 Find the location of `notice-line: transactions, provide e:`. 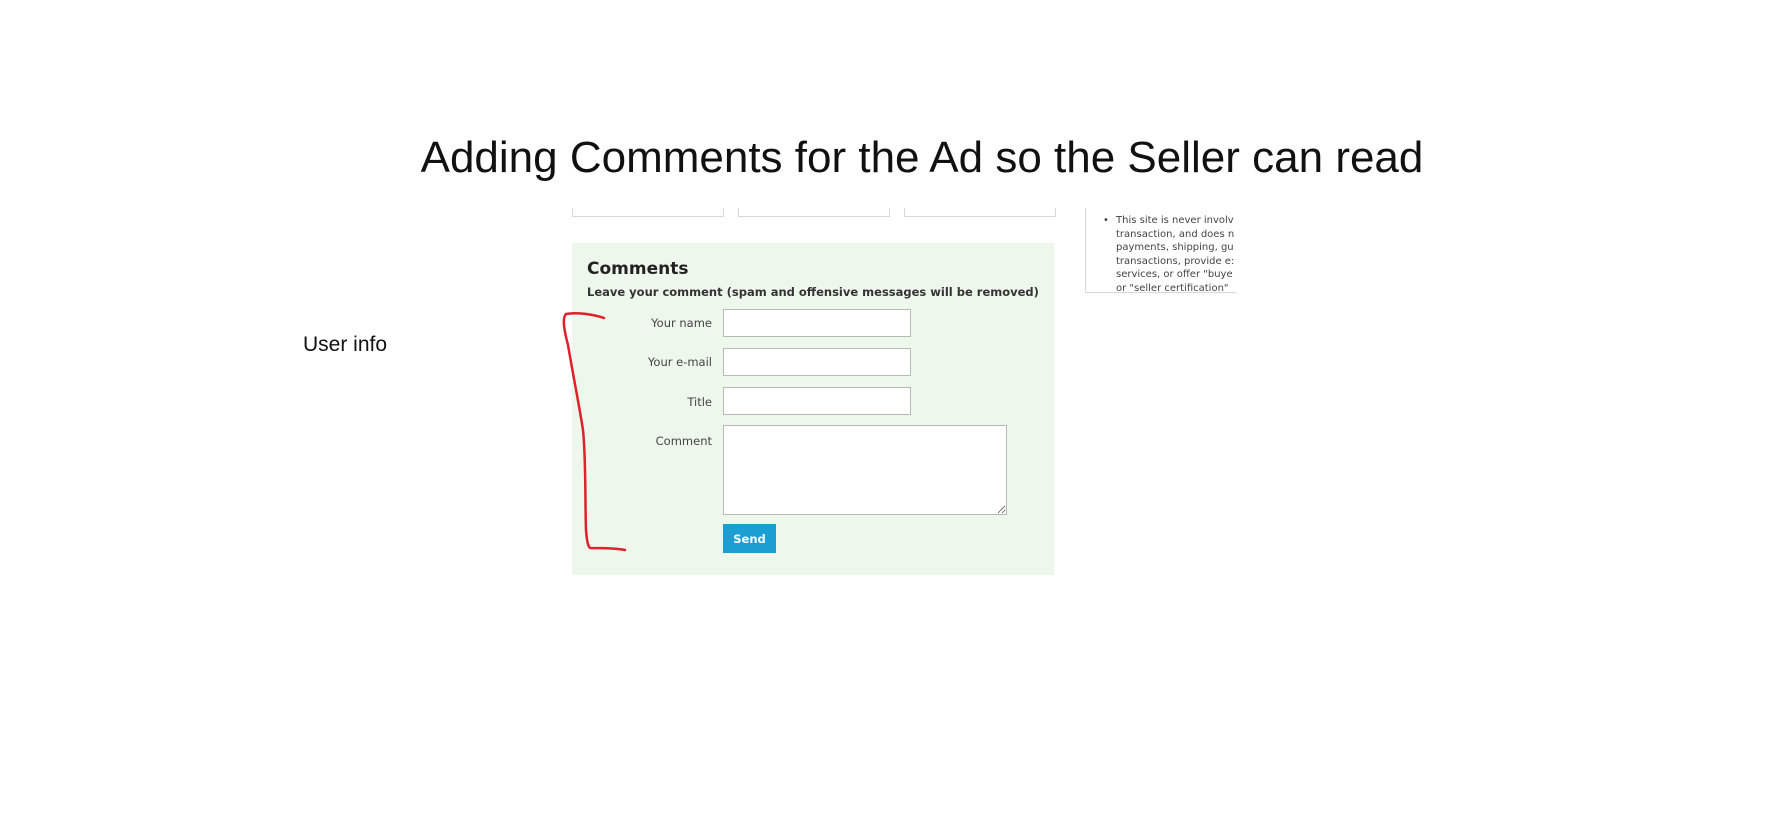

notice-line: transactions, provide e: is located at coordinates (1175, 261).